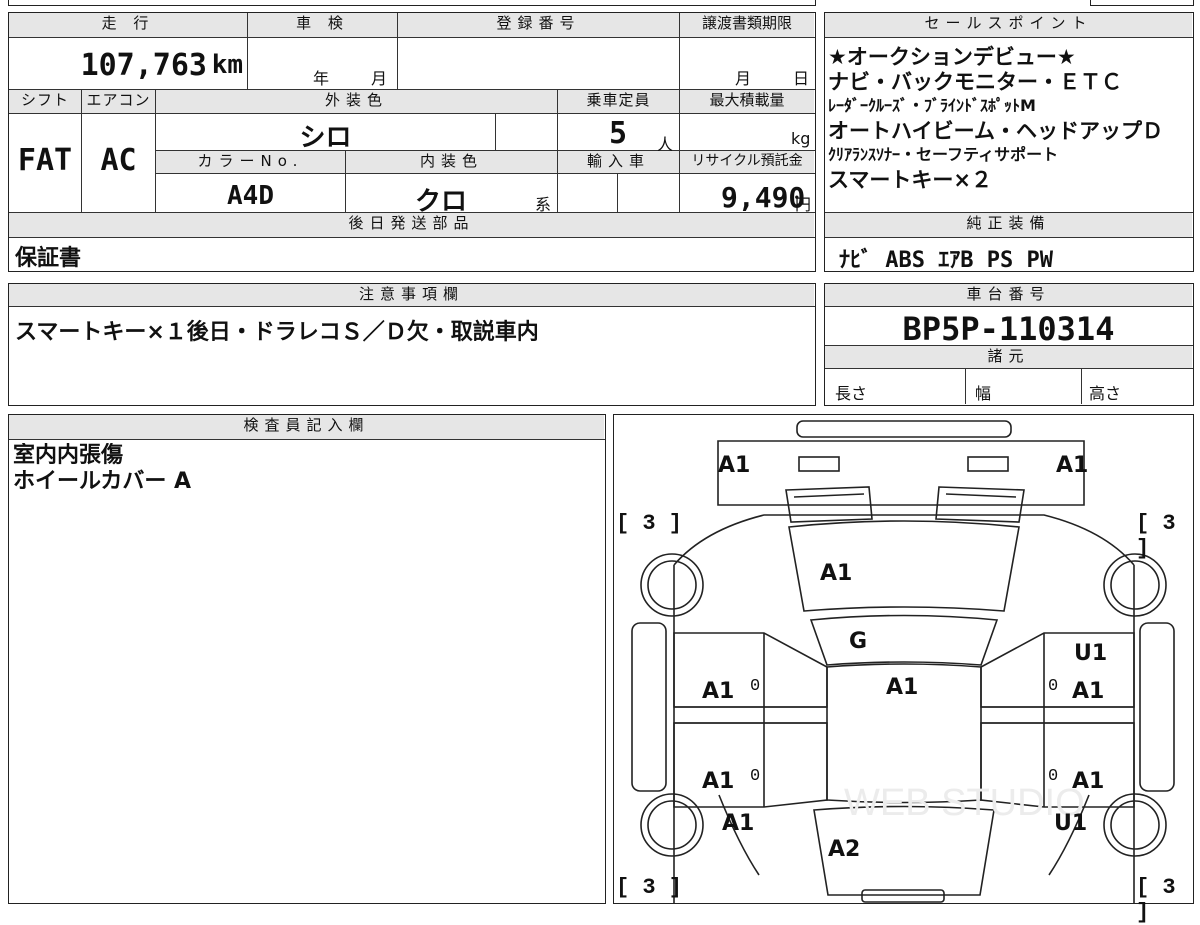 Image resolution: width=1200 pixels, height=925 pixels. What do you see at coordinates (322, 25) in the screenshot?
I see `shaken-header: 車 検` at bounding box center [322, 25].